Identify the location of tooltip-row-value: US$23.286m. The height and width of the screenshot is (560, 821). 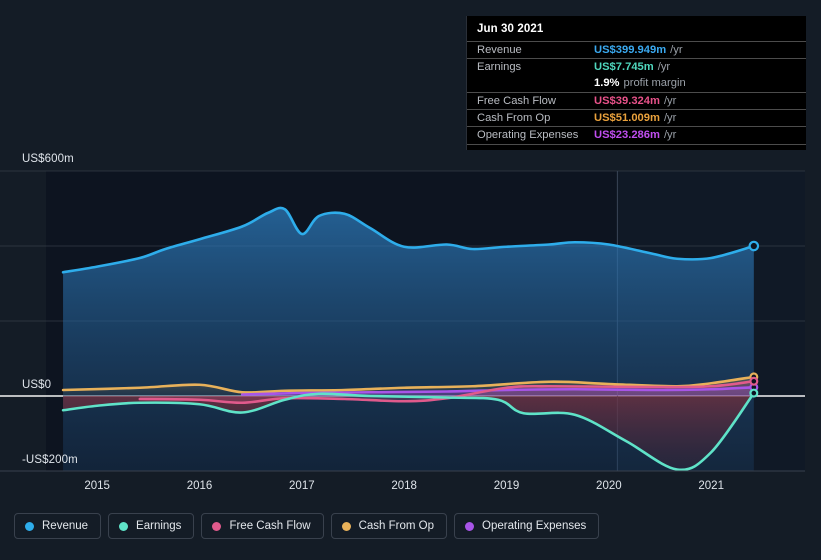
(627, 135).